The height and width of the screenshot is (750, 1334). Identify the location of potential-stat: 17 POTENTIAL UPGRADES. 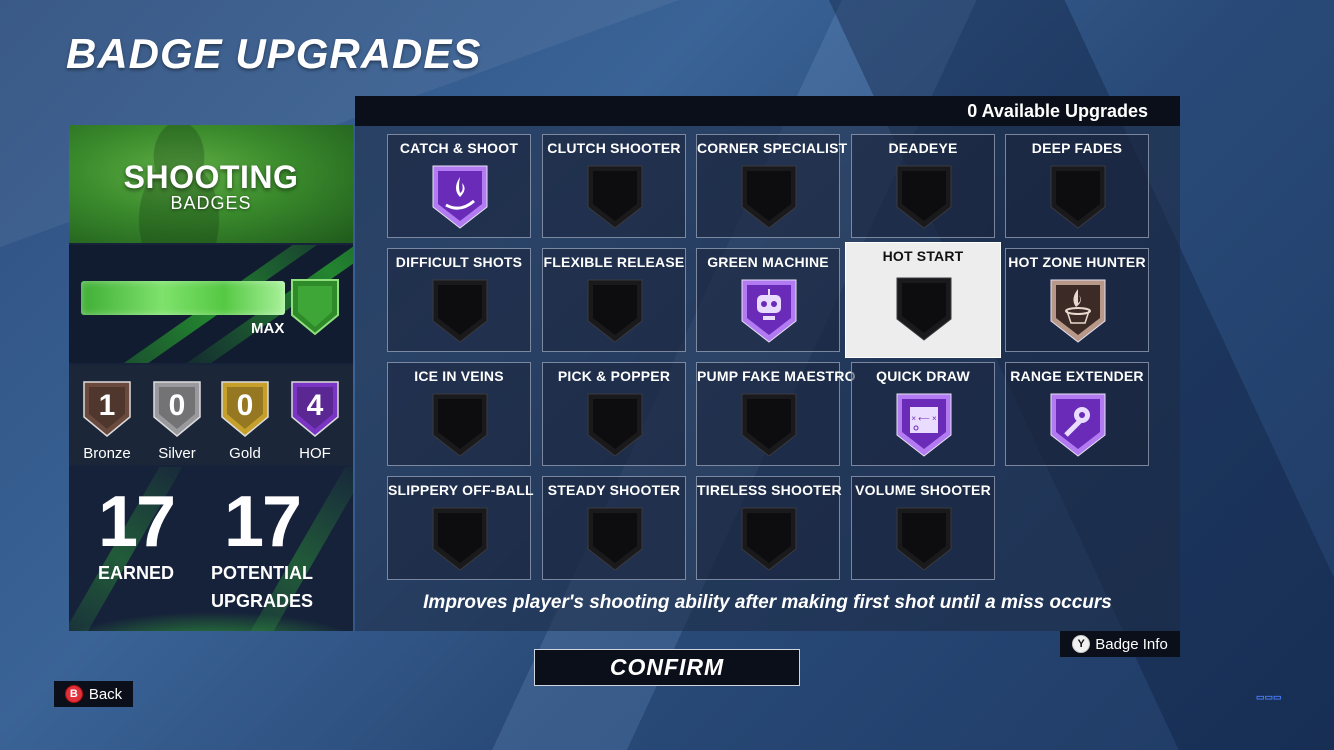
(262, 550).